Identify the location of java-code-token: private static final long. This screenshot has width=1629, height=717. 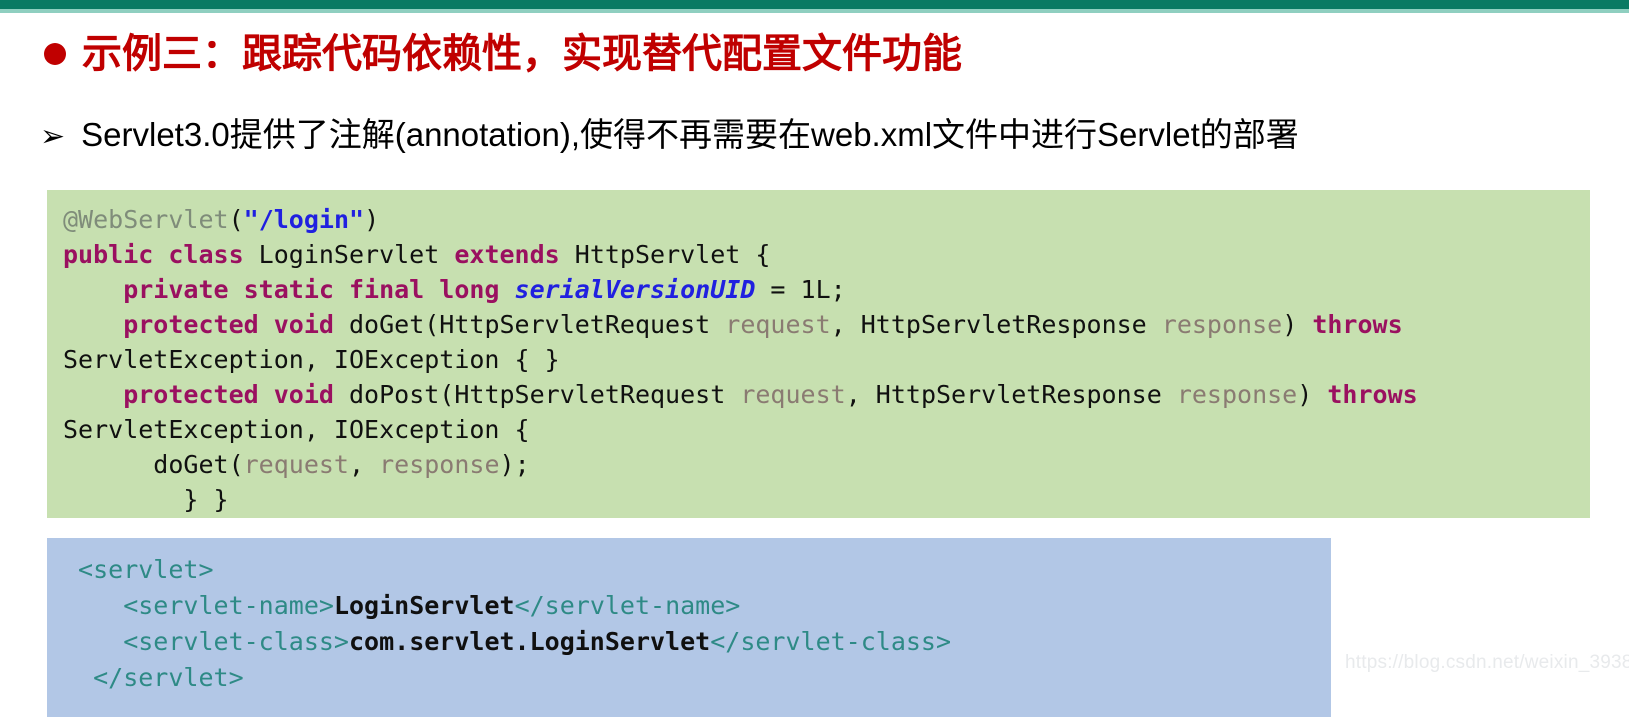
(289, 289).